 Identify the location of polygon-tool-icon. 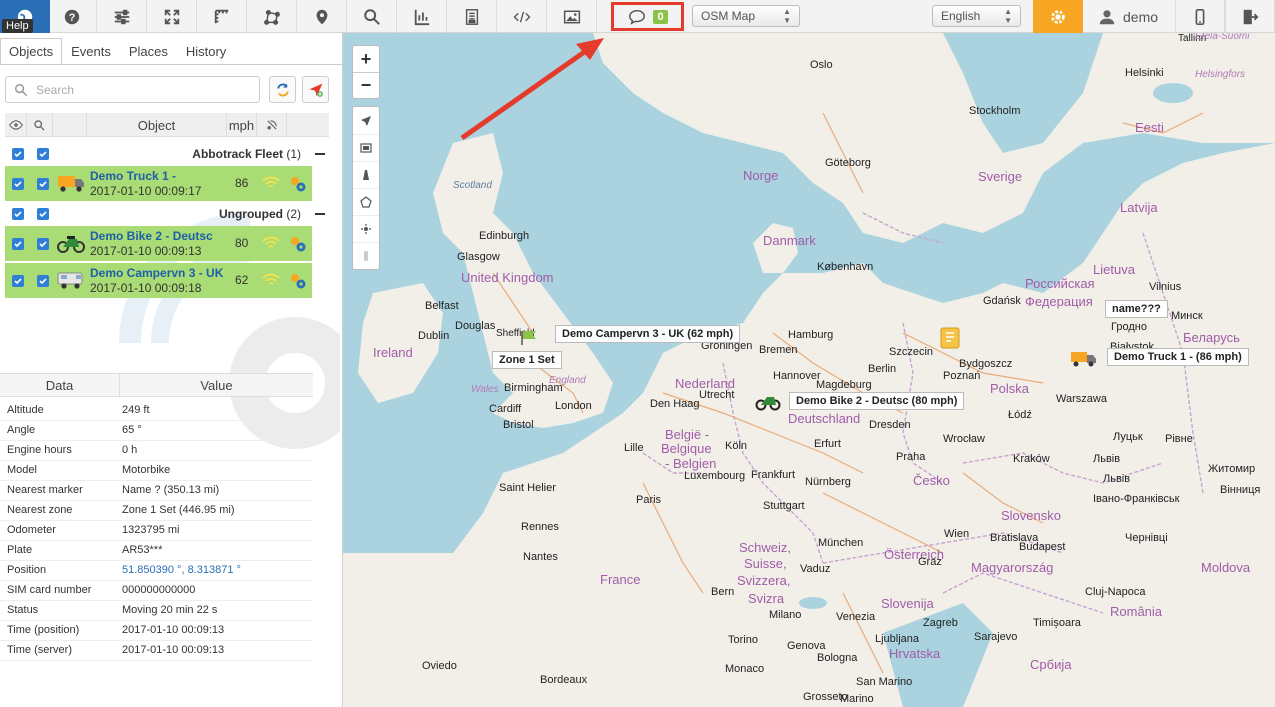
(366, 201).